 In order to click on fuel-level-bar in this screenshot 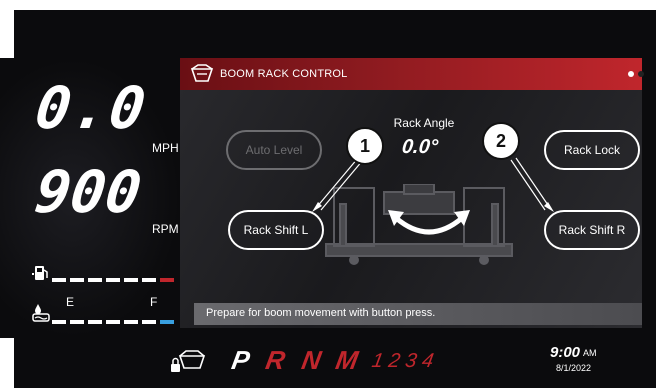, I will do `click(113, 280)`.